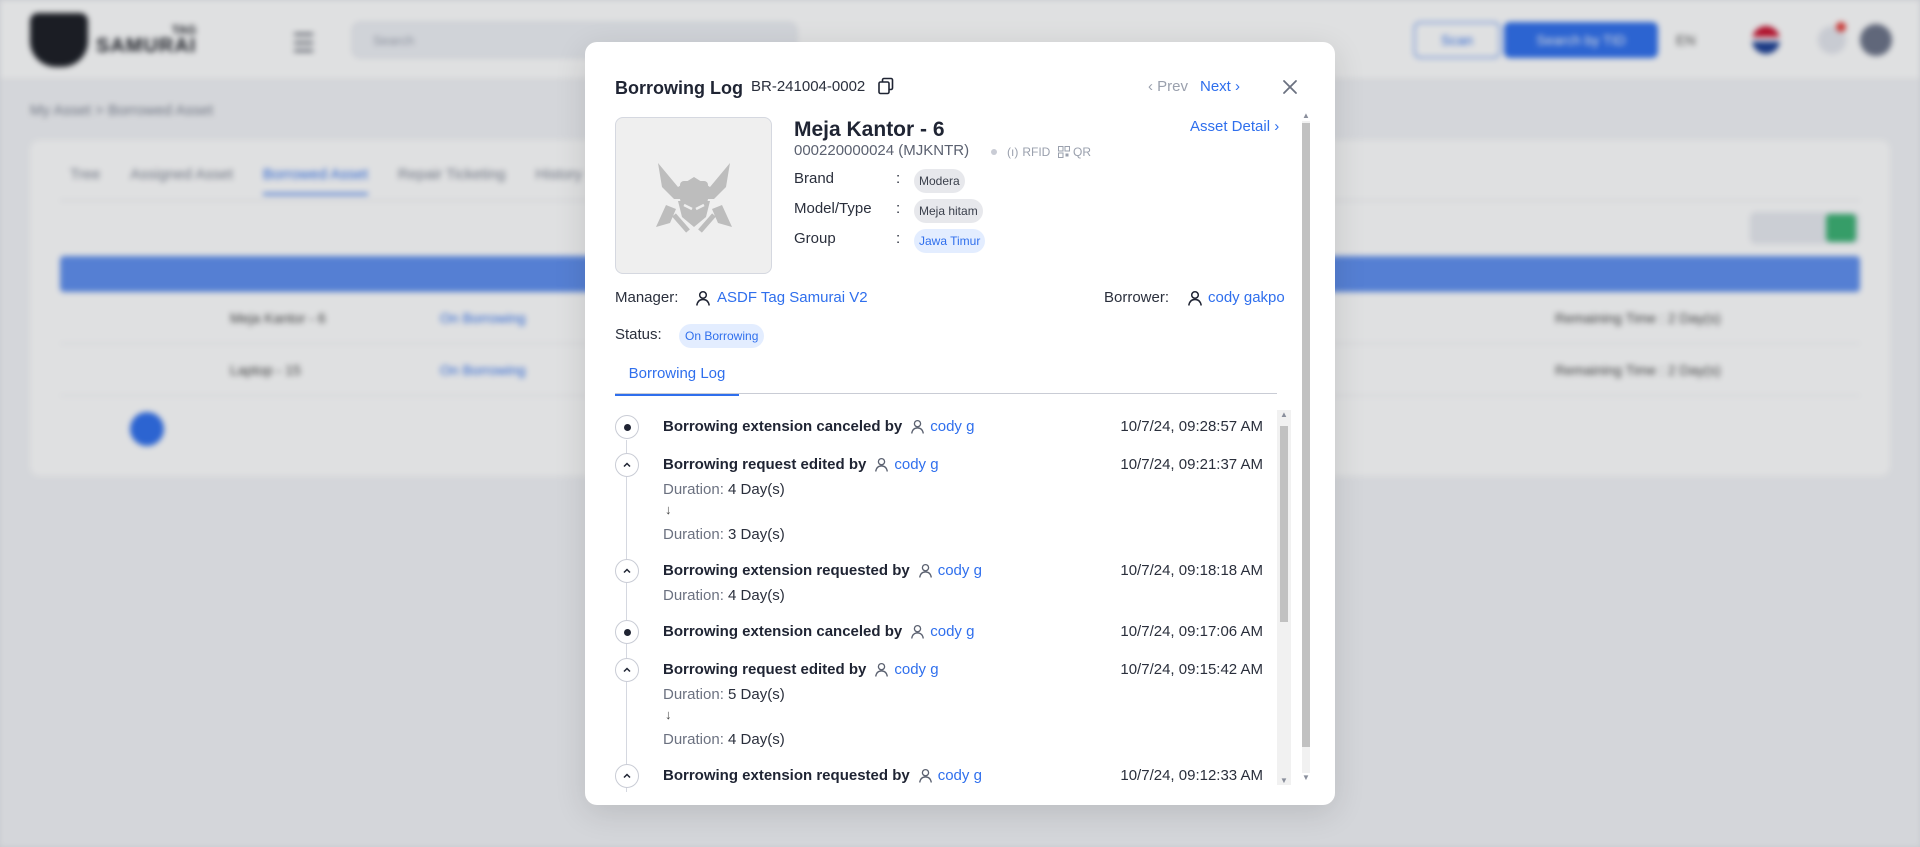 Image resolution: width=1920 pixels, height=847 pixels. Describe the element at coordinates (1137, 297) in the screenshot. I see `borrower-label: Borrower:` at that location.